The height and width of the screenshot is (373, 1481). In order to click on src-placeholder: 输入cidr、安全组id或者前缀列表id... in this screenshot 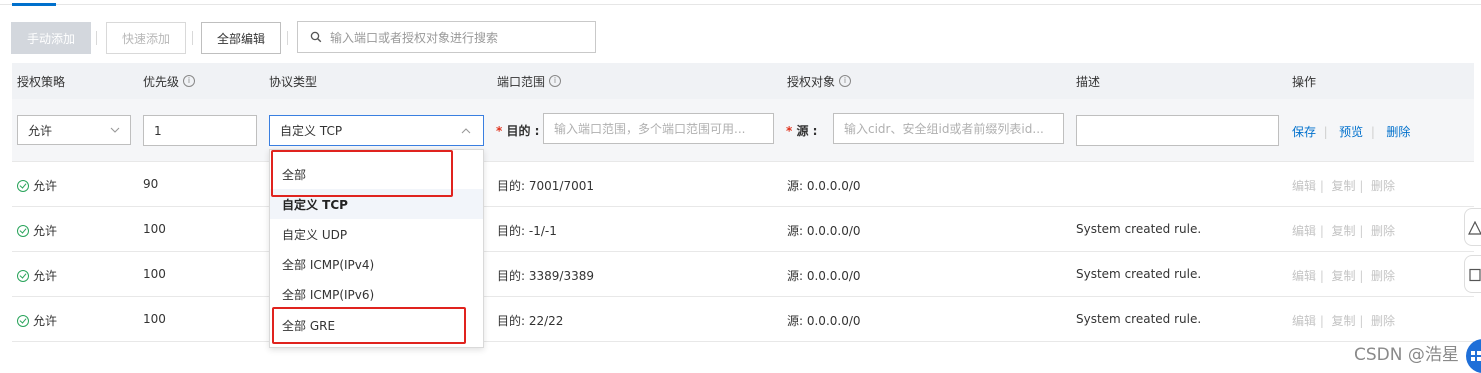, I will do `click(944, 129)`.